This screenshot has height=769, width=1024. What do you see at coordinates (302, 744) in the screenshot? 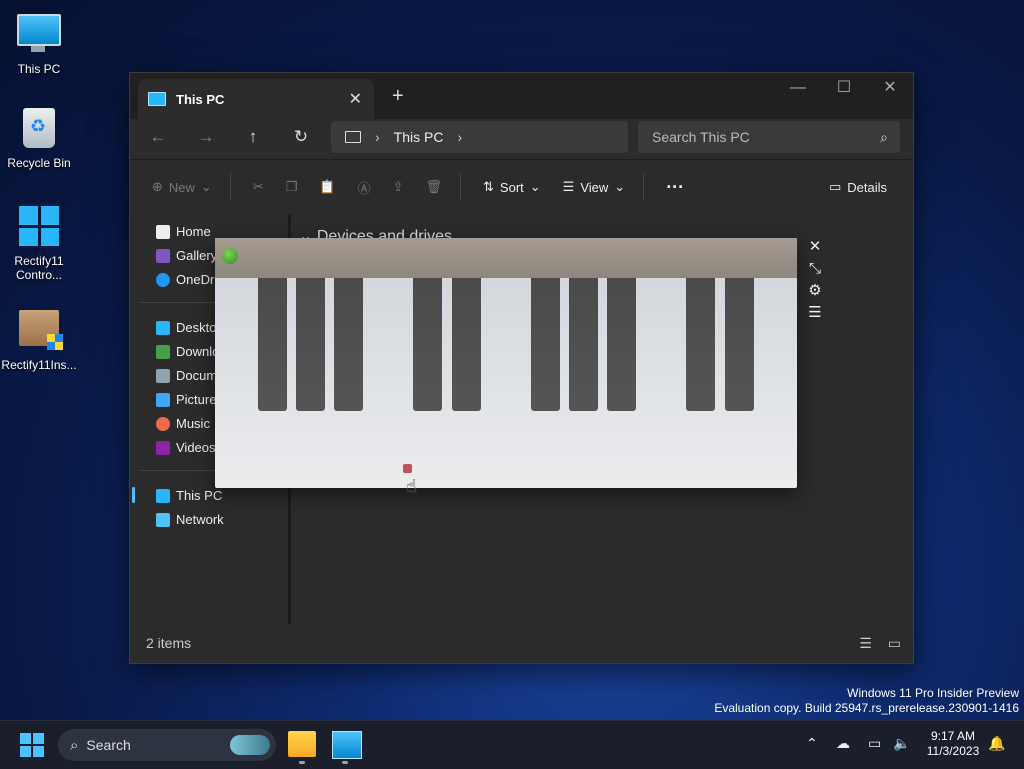
I see `file-explorer-taskbar-icon` at bounding box center [302, 744].